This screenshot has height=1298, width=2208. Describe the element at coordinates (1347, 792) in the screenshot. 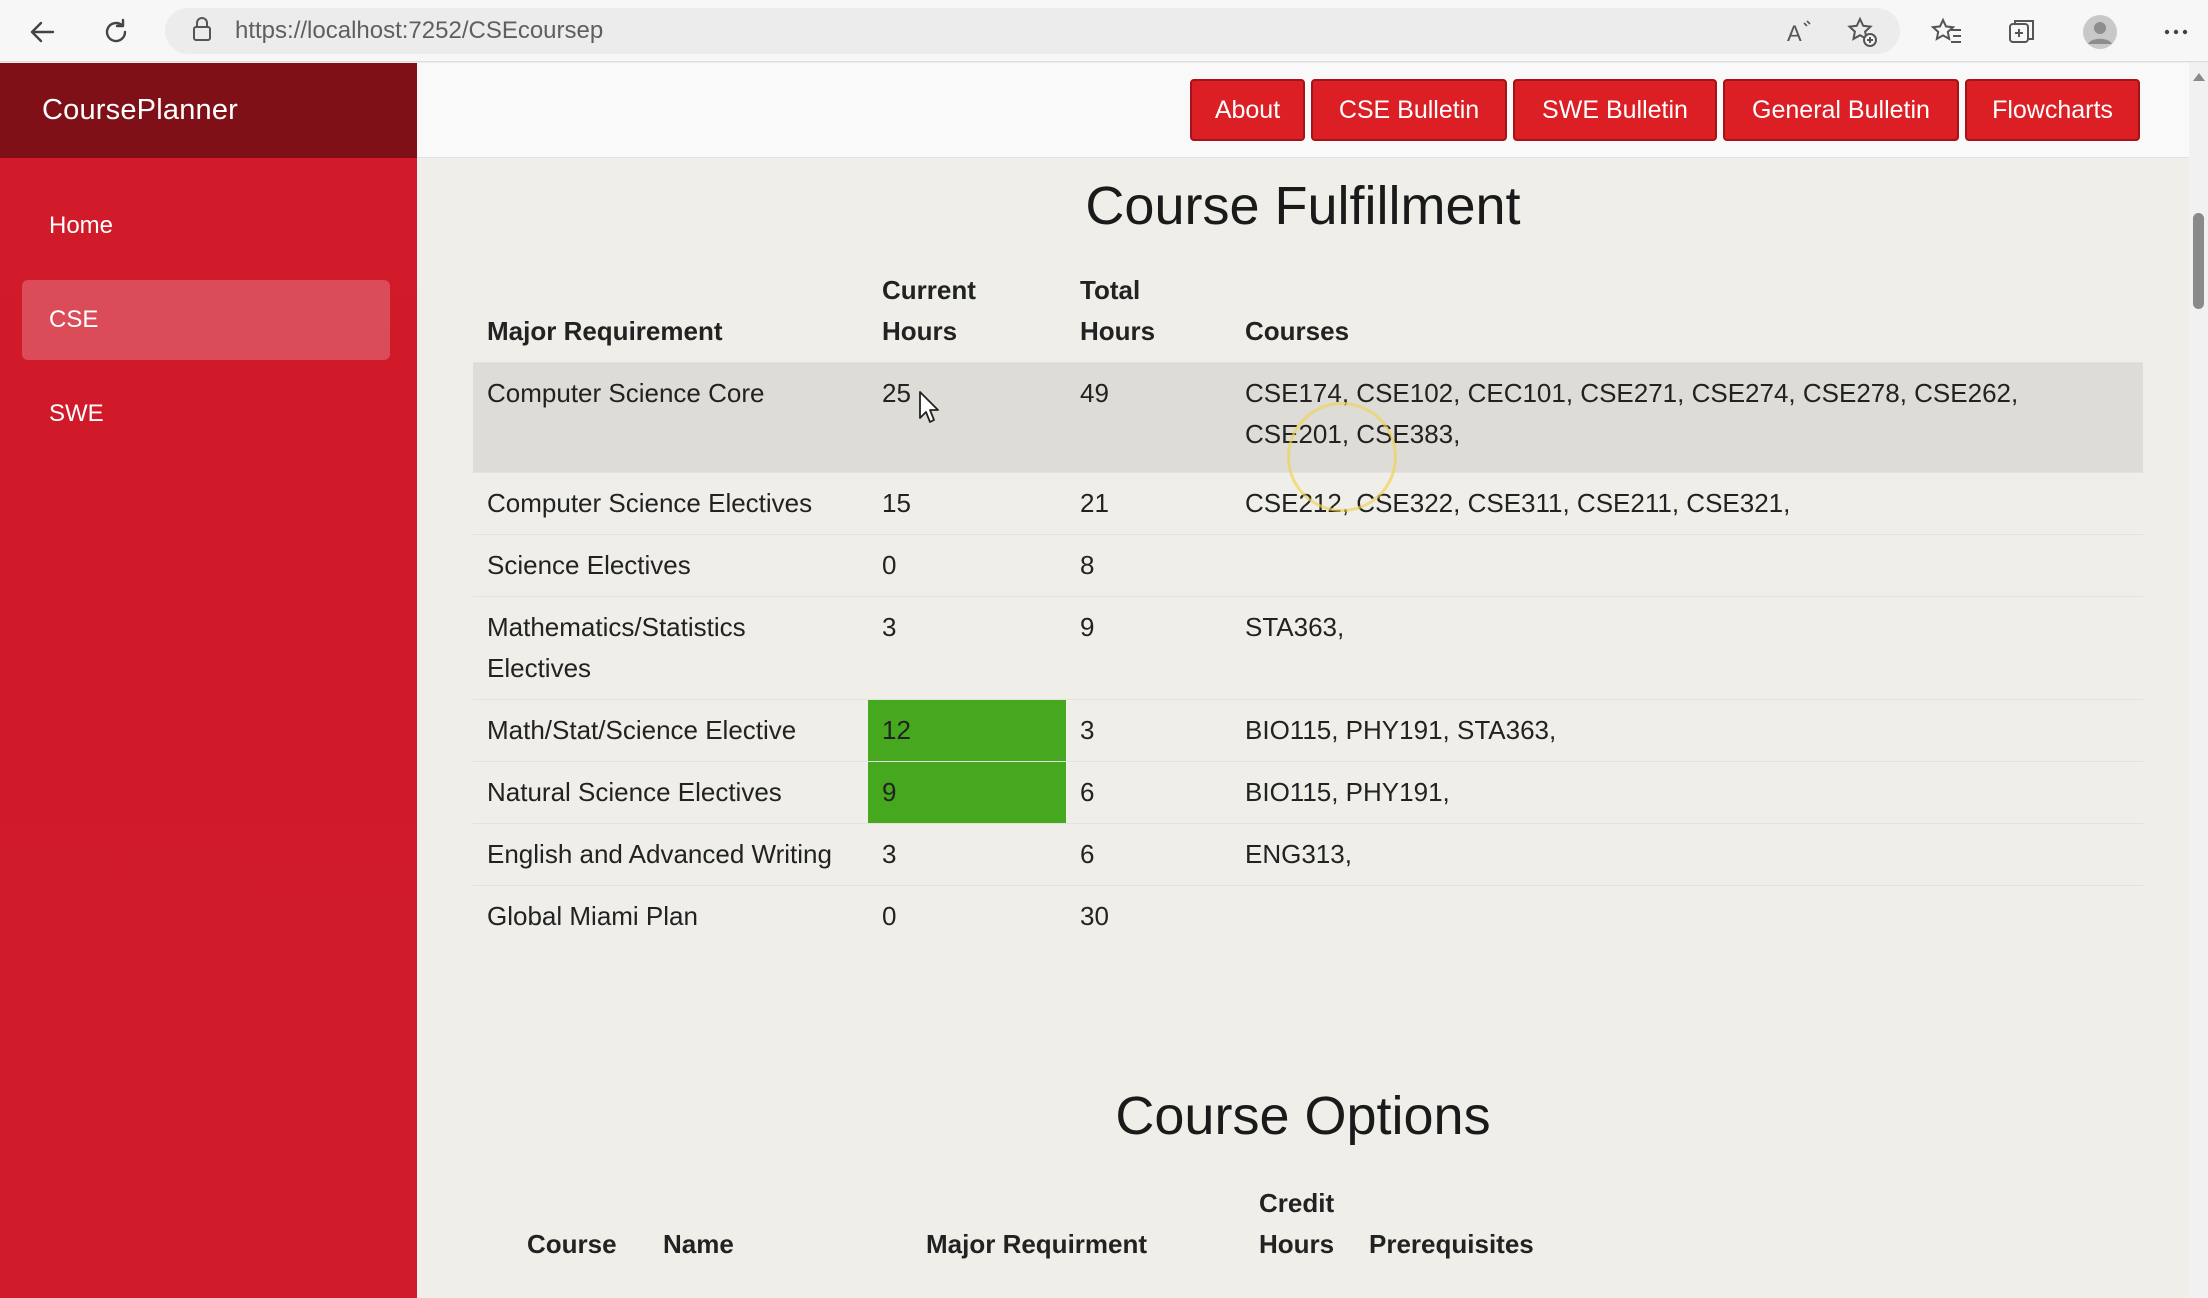

I see `courses-cell: BIO115, PHY191,` at that location.